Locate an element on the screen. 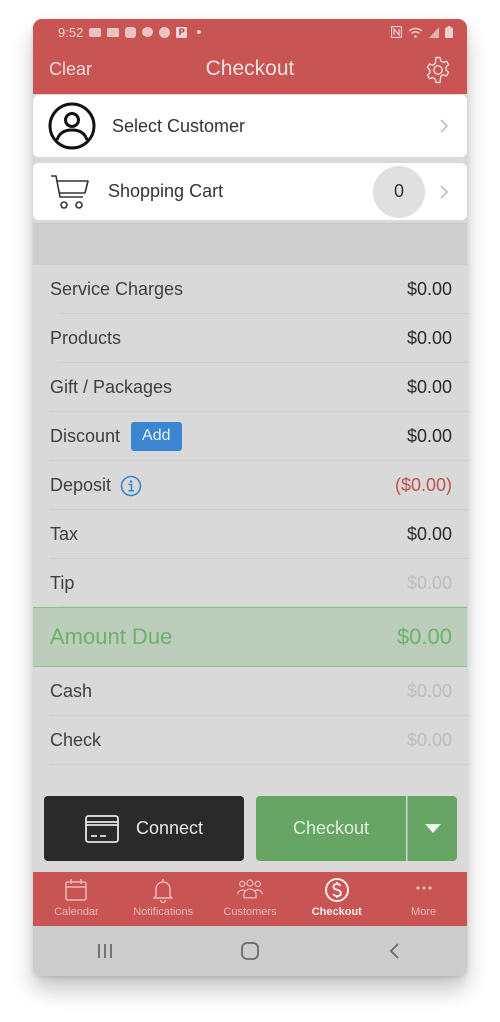 Image resolution: width=500 pixels, height=1022 pixels. row-label: Gift / Packages is located at coordinates (111, 387).